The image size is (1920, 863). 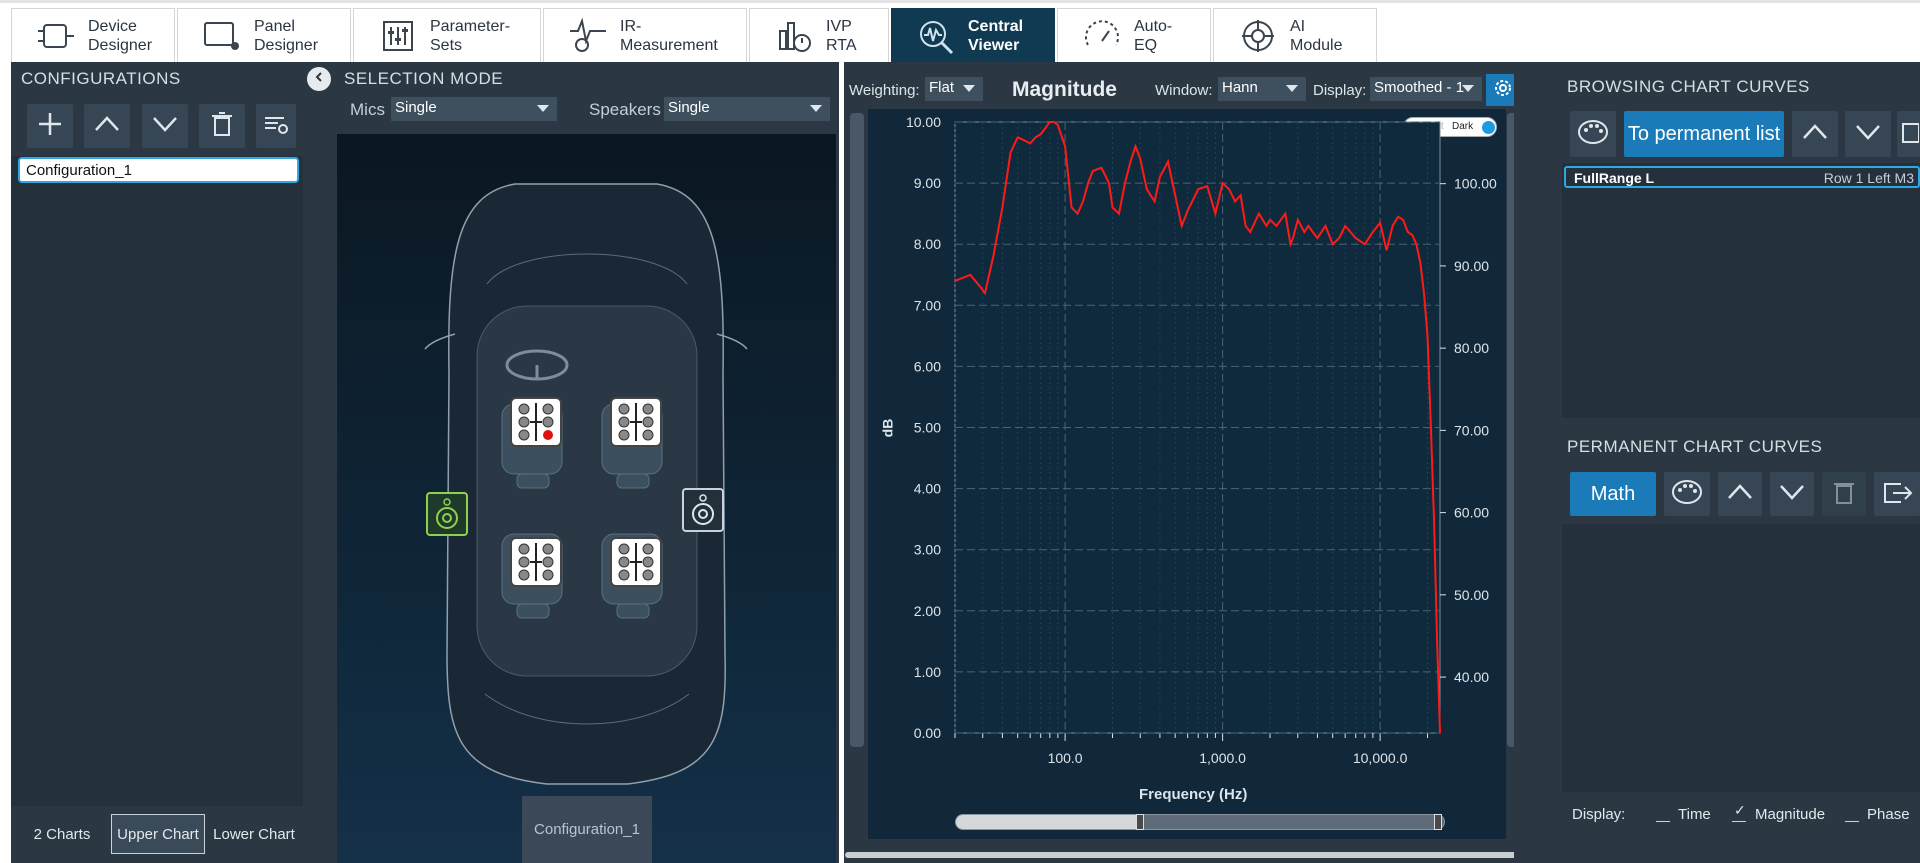 I want to click on permanent-delete-button, so click(x=1844, y=494).